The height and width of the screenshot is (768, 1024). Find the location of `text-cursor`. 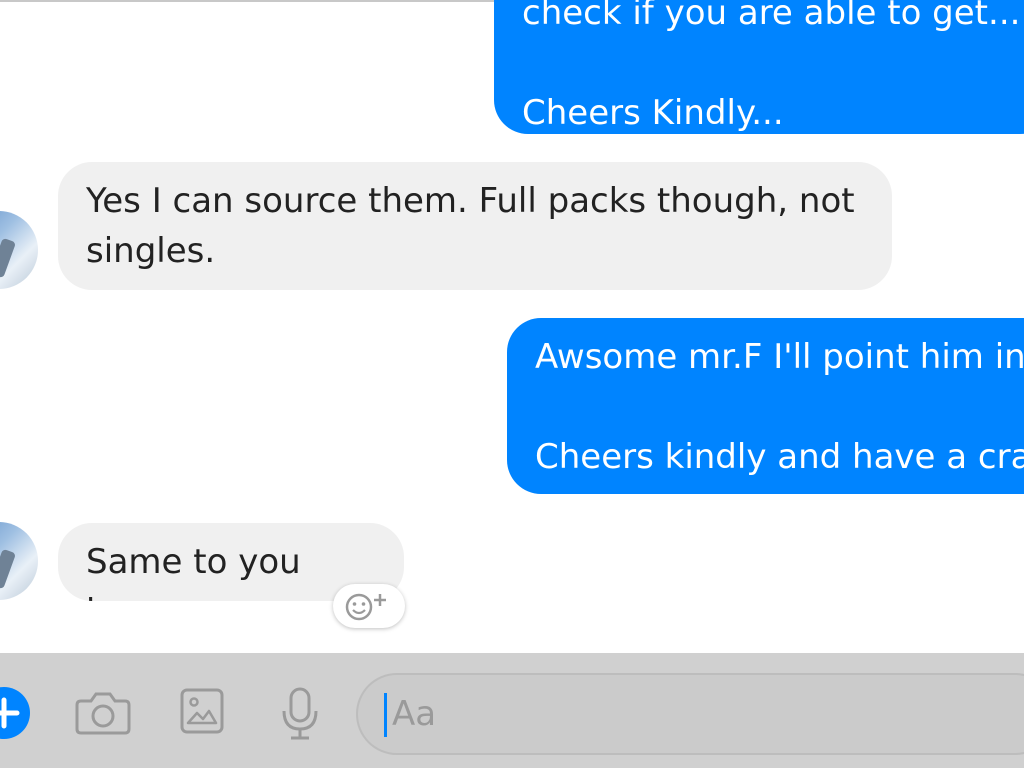

text-cursor is located at coordinates (385, 715).